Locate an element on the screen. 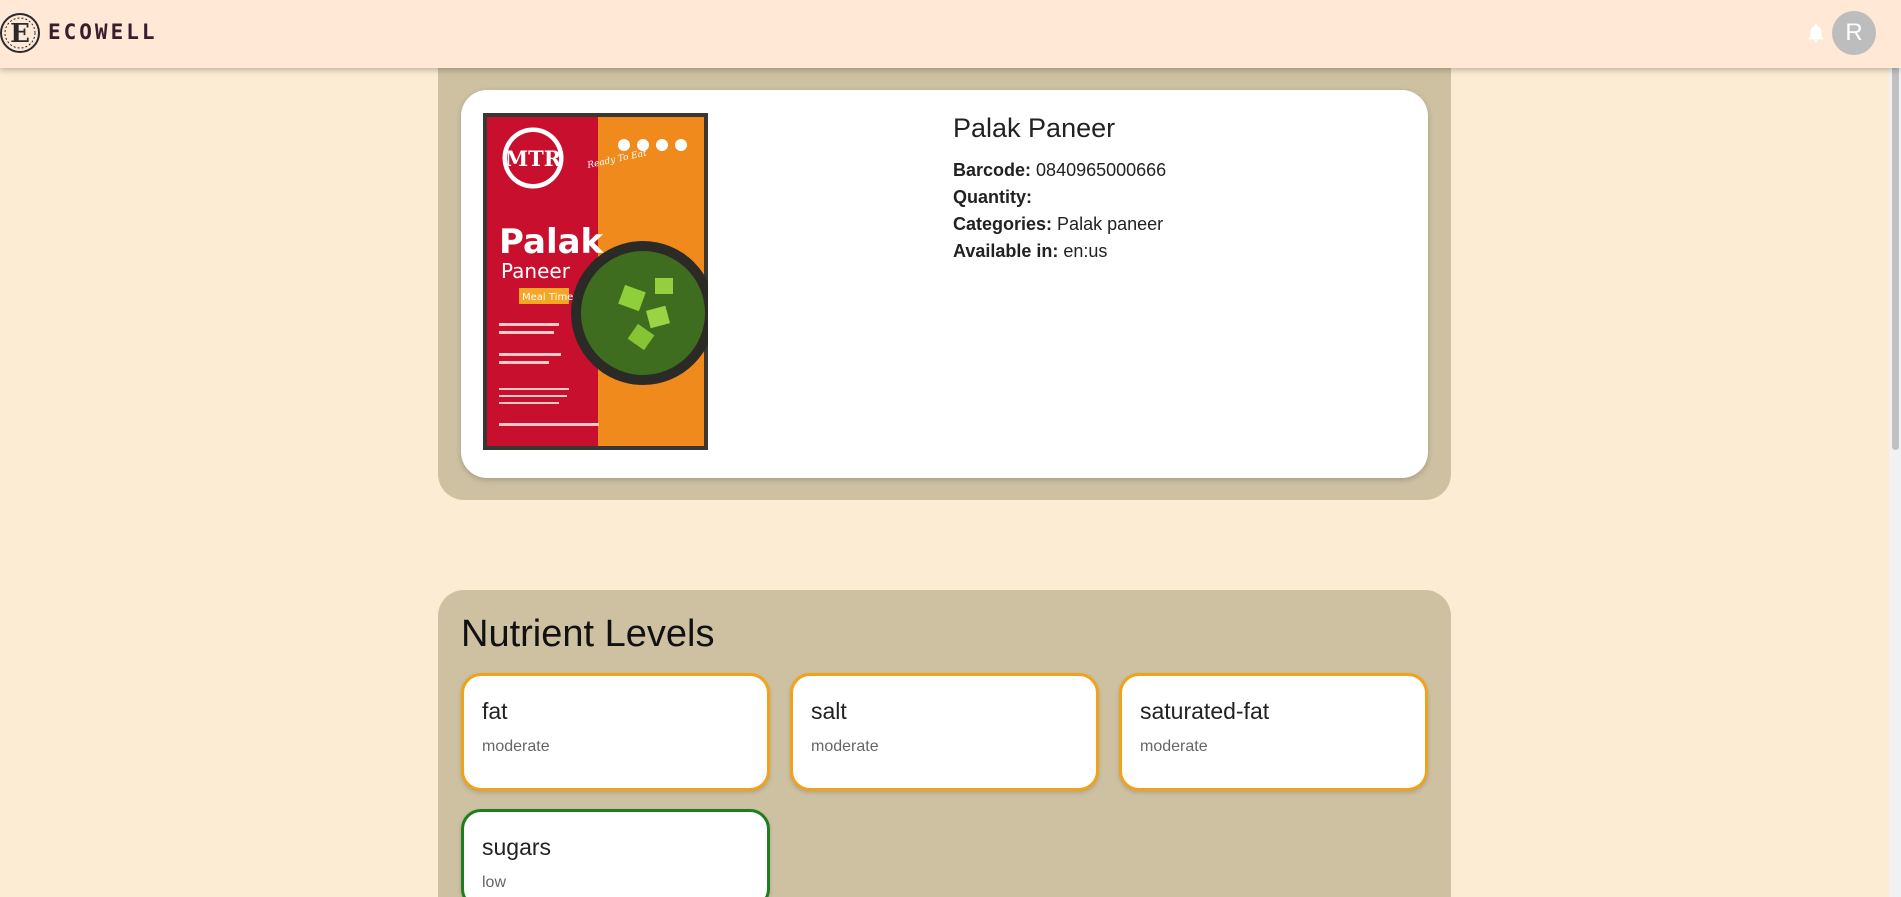 The width and height of the screenshot is (1901, 897). ecowell-logo-icon: E is located at coordinates (21, 33).